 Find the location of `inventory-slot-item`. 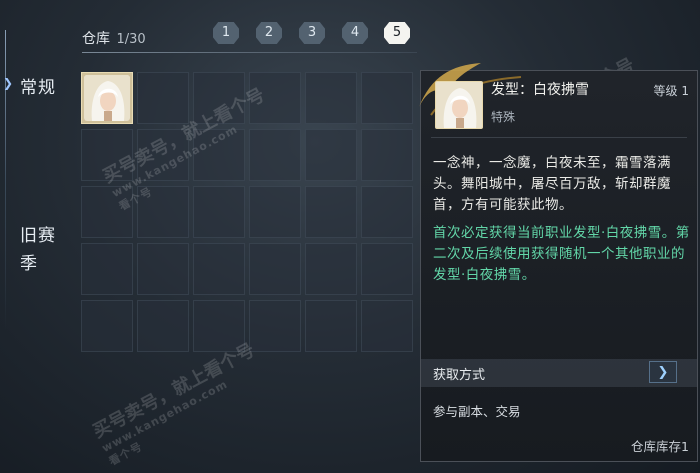

inventory-slot-item is located at coordinates (107, 98).